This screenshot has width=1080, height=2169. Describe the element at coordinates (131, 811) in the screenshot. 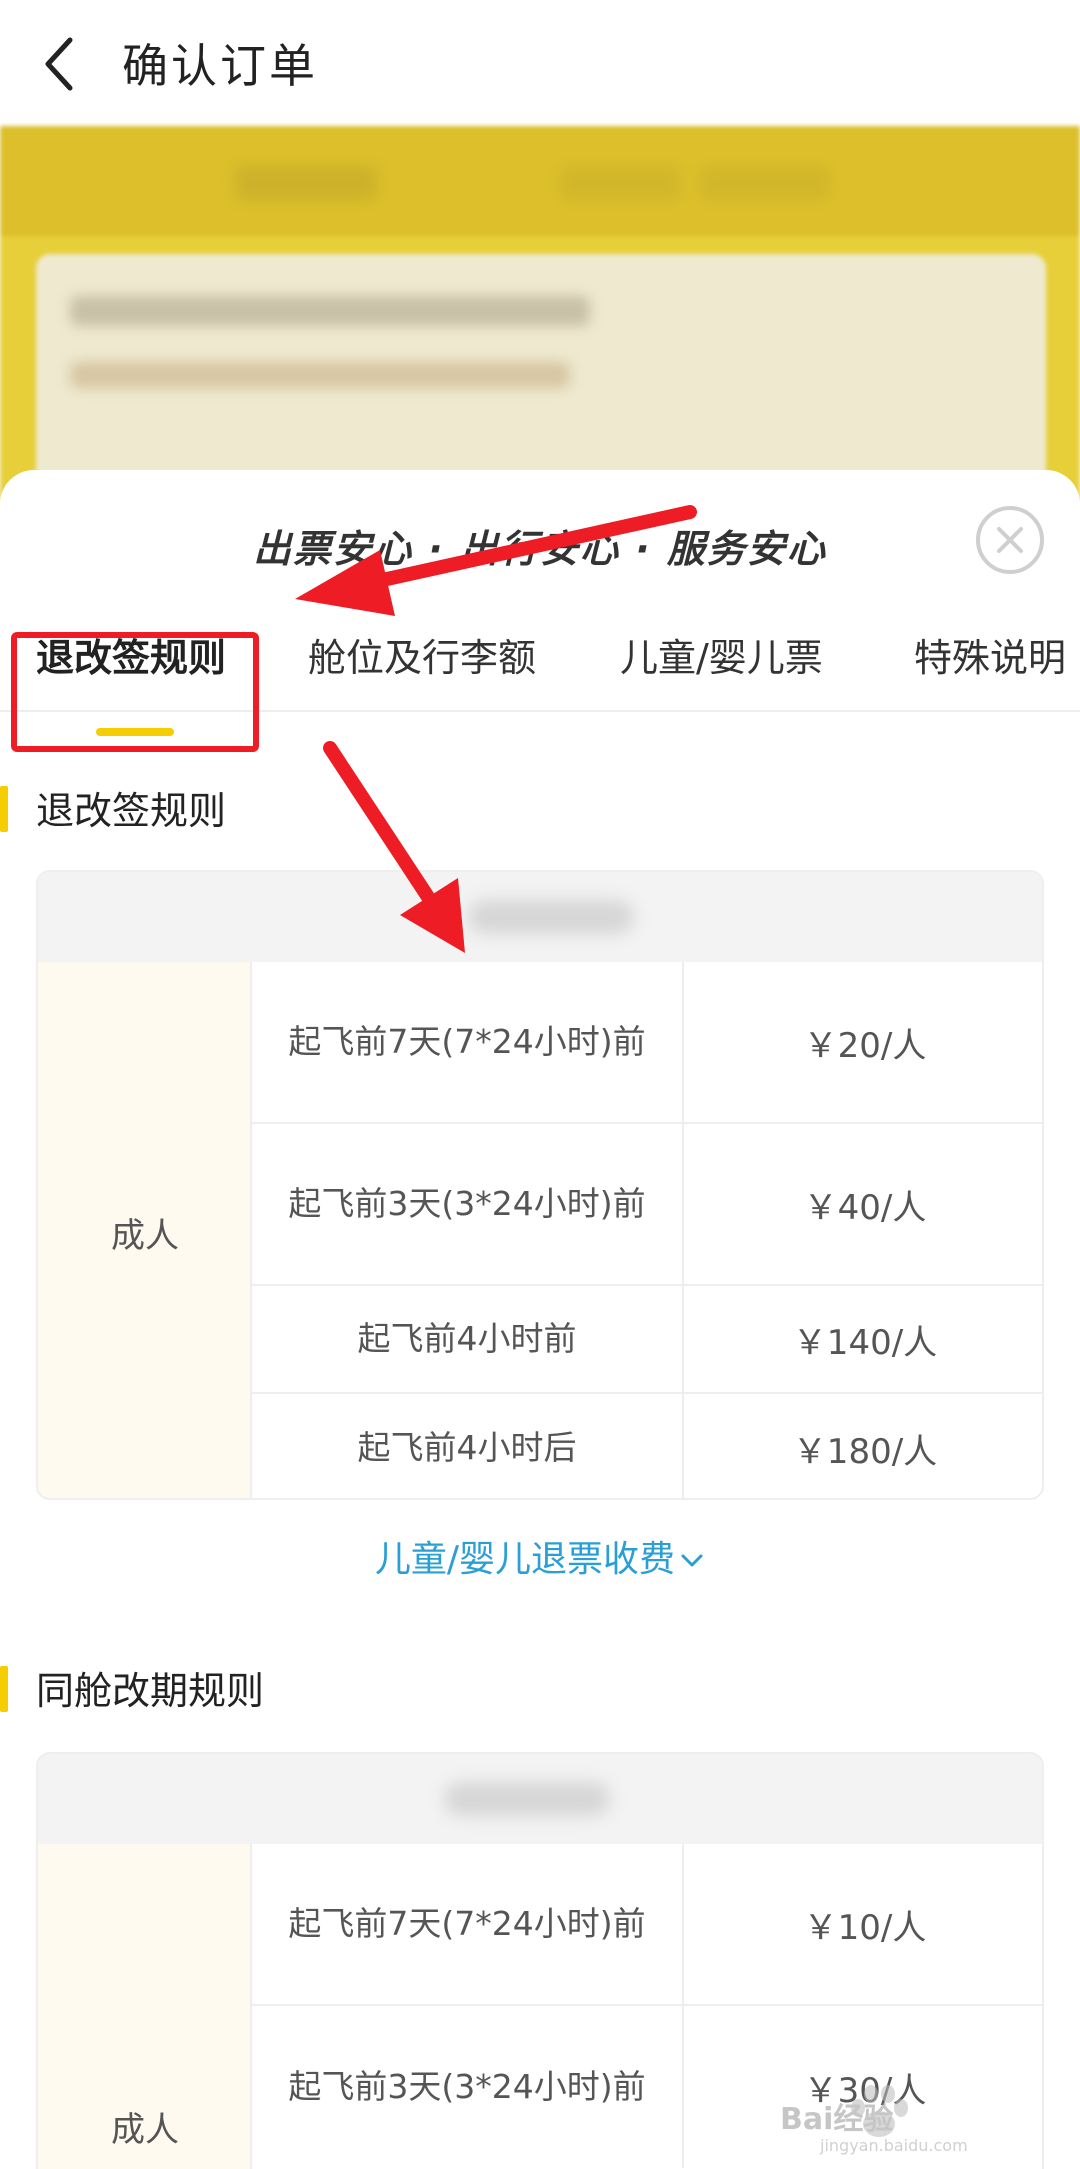

I see `section-title-refund: 退改签规则` at that location.